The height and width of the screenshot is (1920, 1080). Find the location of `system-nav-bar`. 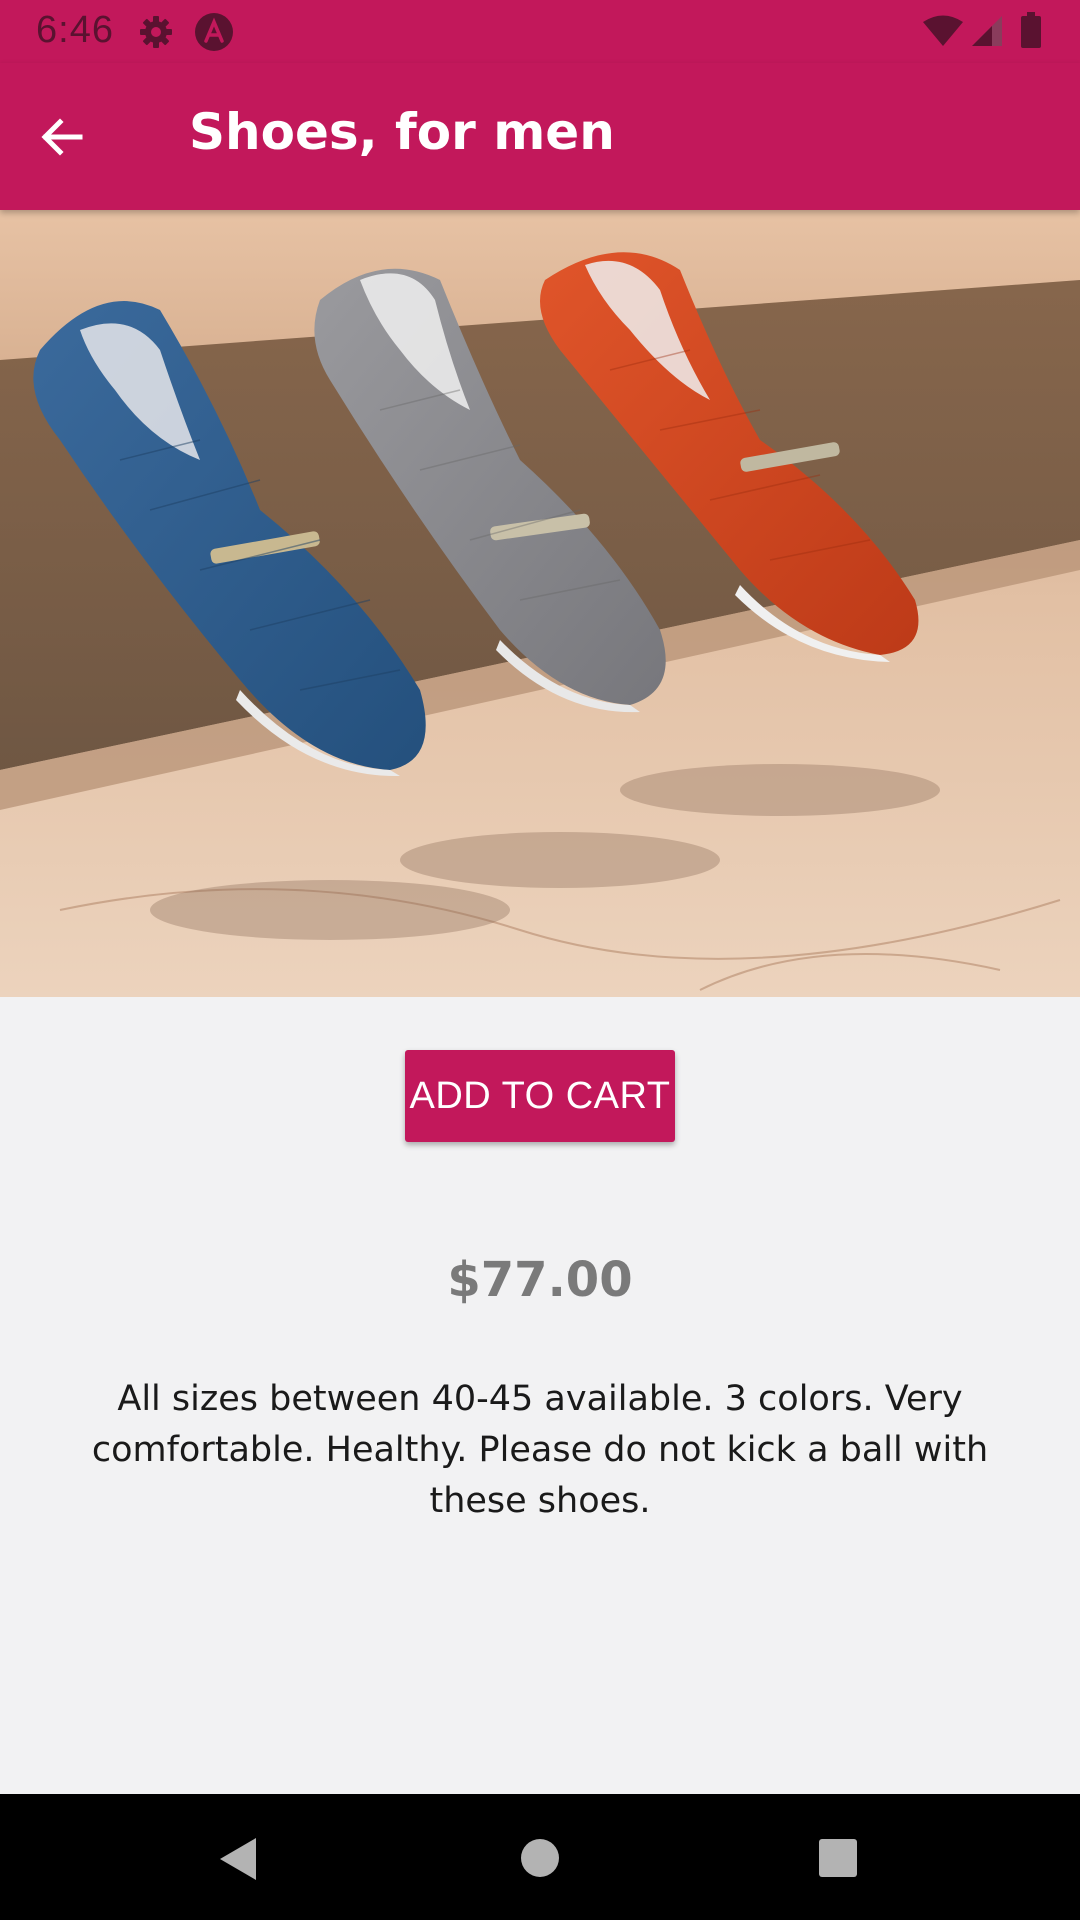

system-nav-bar is located at coordinates (540, 1857).